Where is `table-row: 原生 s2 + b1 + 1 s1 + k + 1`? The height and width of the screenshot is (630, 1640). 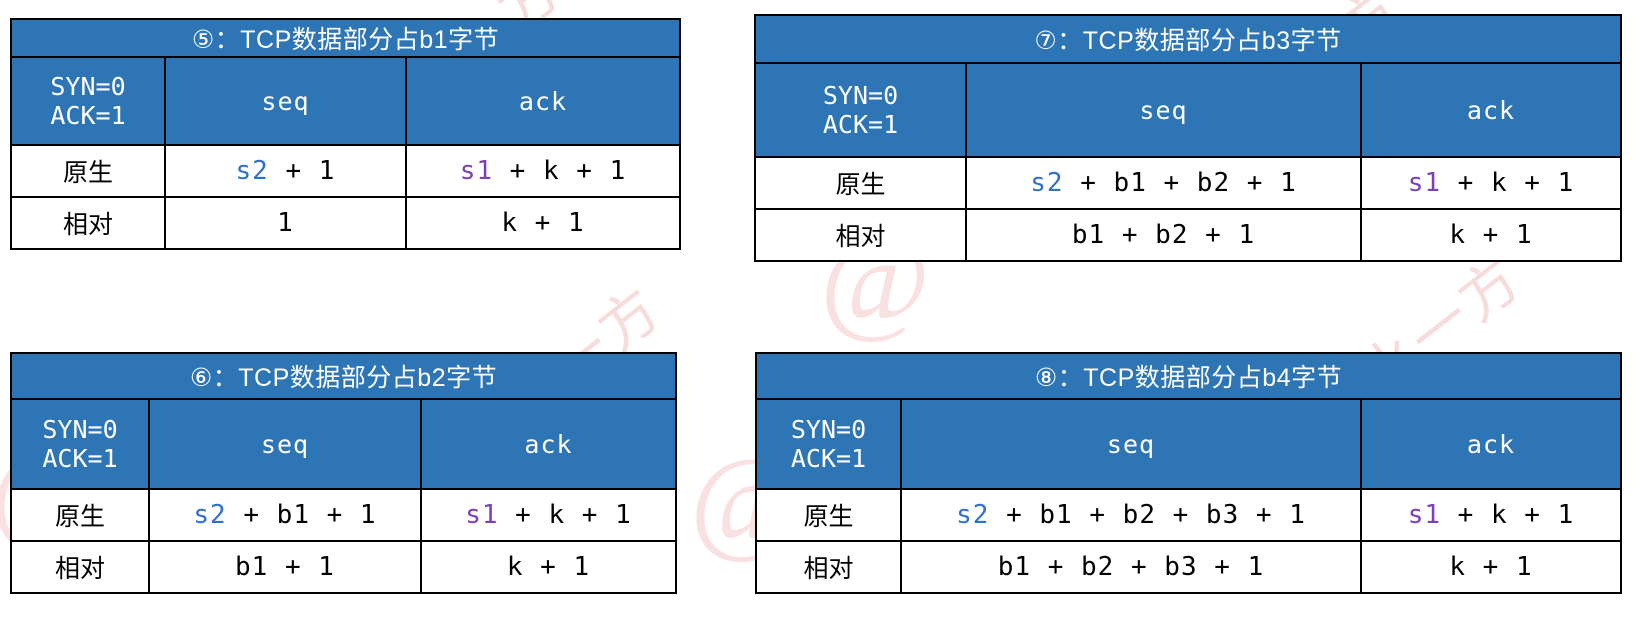
table-row: 原生 s2 + b1 + 1 s1 + k + 1 is located at coordinates (343, 515).